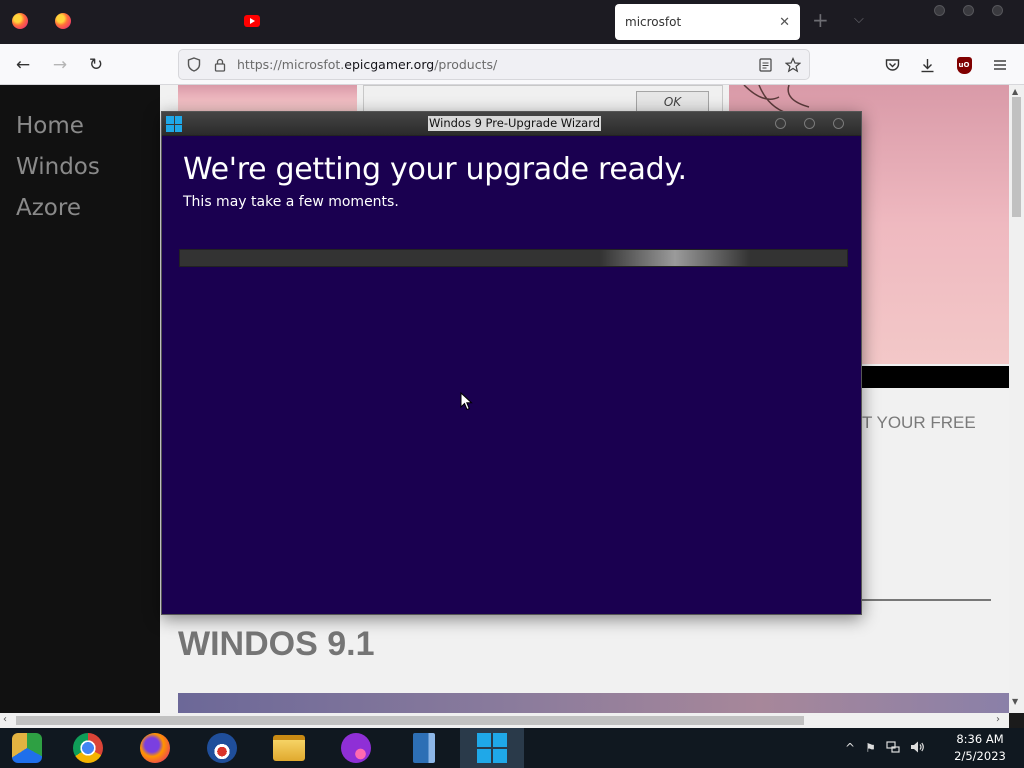 Image resolution: width=1024 pixels, height=768 pixels. What do you see at coordinates (267, 99) in the screenshot?
I see `hero-image-left` at bounding box center [267, 99].